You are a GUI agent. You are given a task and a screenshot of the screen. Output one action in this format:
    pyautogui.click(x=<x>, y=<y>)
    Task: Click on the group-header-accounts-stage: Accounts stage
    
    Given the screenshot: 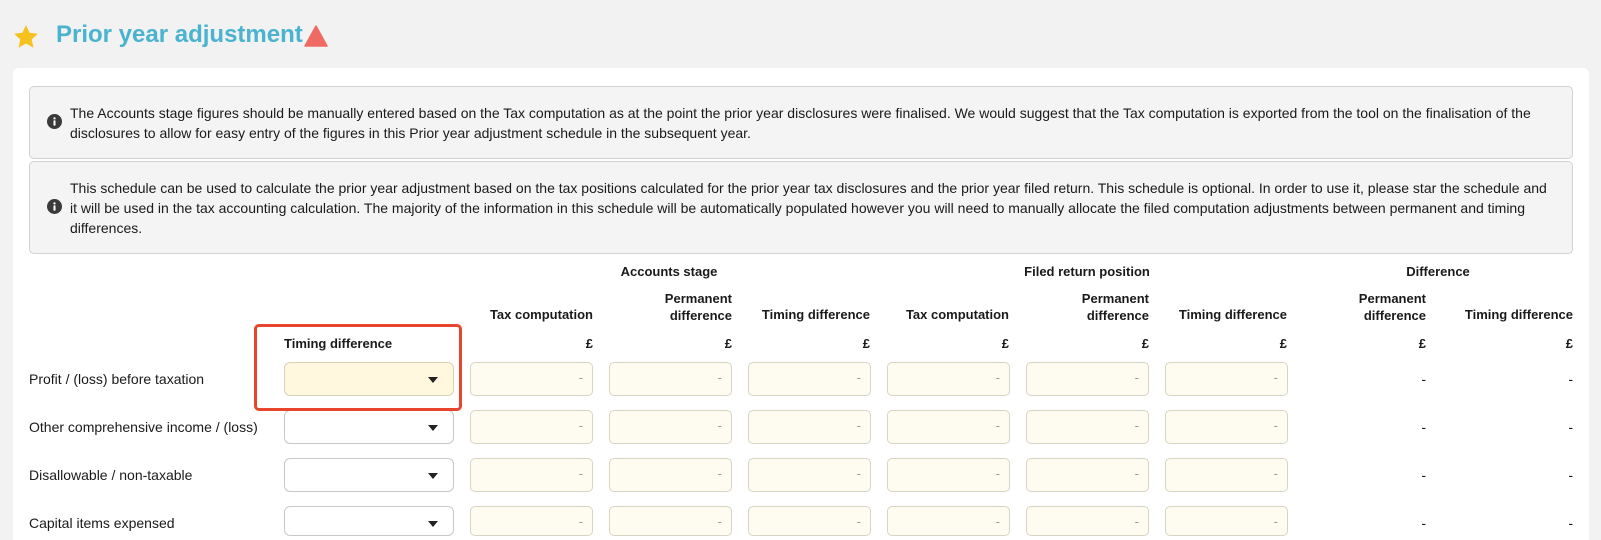 What is the action you would take?
    pyautogui.click(x=669, y=271)
    